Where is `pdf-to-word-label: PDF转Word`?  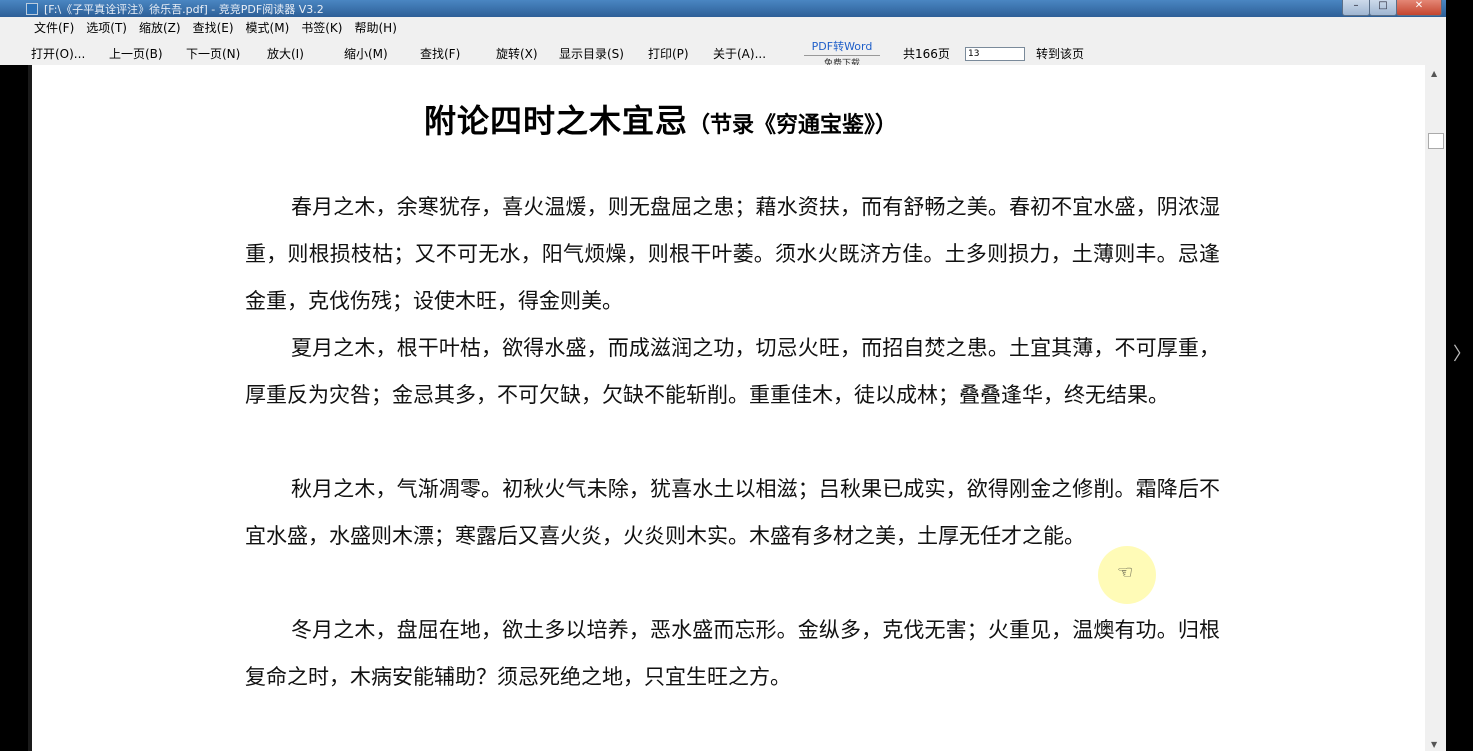
pdf-to-word-label: PDF转Word is located at coordinates (842, 46).